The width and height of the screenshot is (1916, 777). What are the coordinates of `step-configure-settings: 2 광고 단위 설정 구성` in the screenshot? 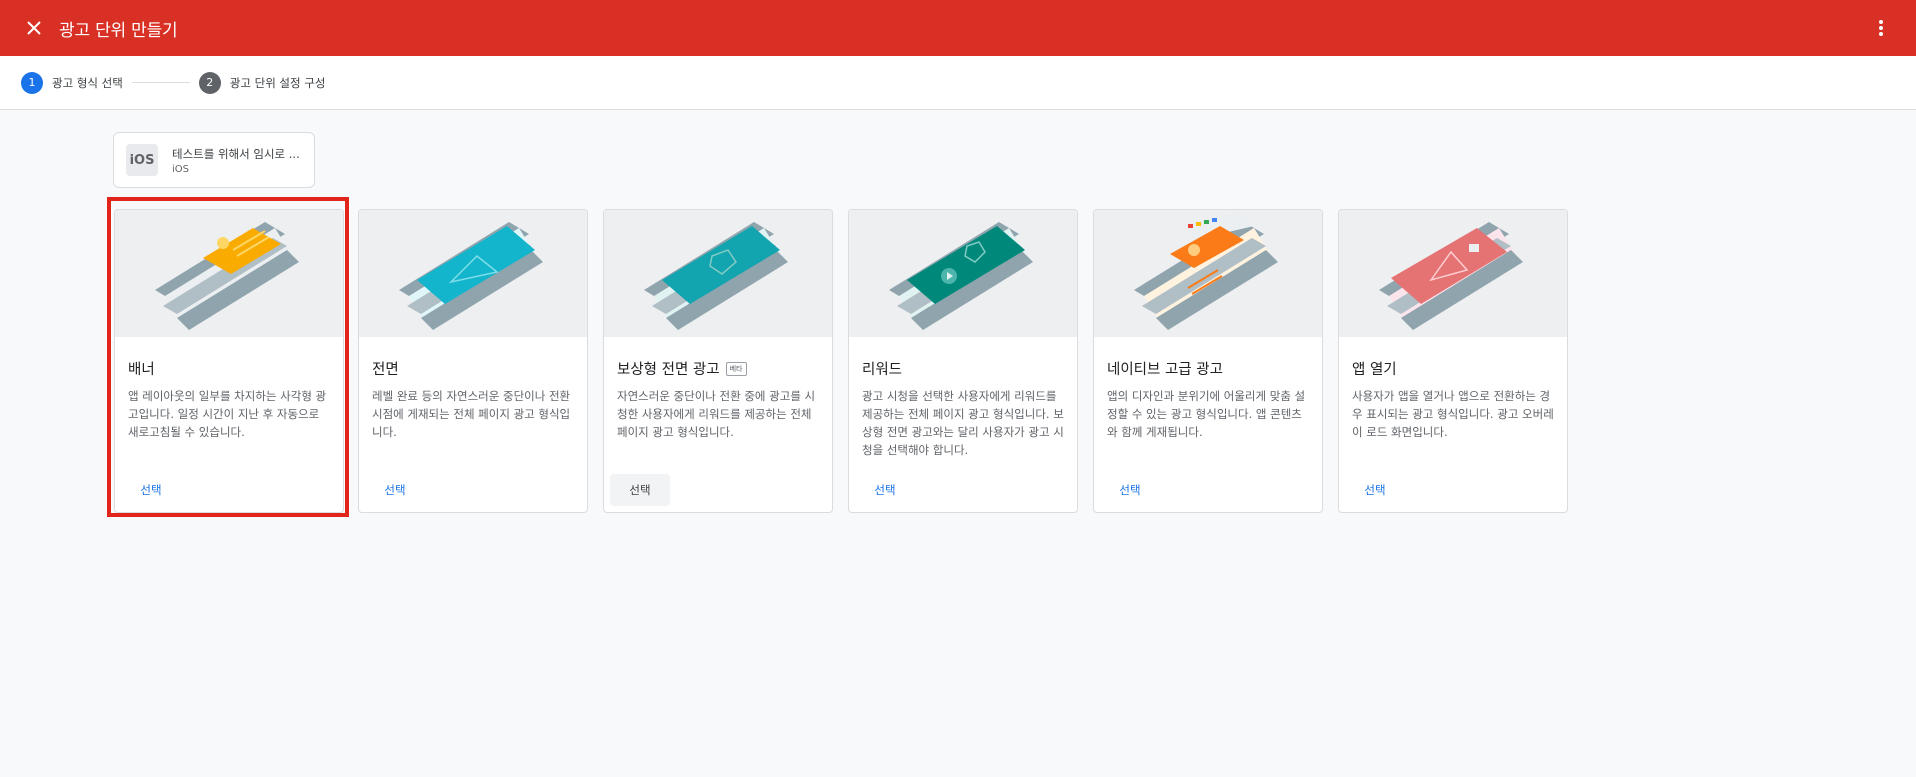 It's located at (262, 82).